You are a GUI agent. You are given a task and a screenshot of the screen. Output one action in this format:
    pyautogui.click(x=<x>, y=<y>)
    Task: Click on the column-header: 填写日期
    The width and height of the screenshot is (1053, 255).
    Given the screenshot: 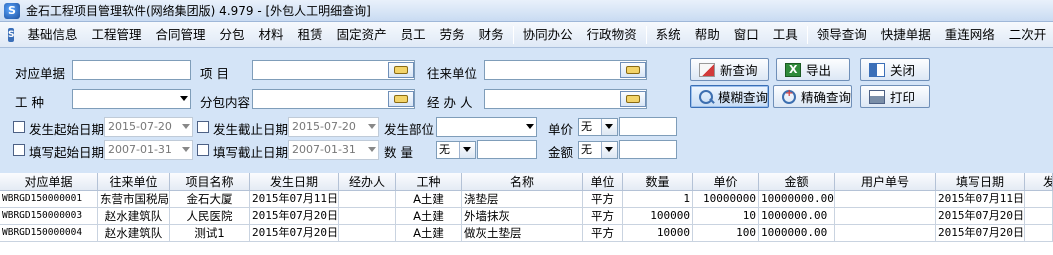 What is the action you would take?
    pyautogui.click(x=980, y=182)
    